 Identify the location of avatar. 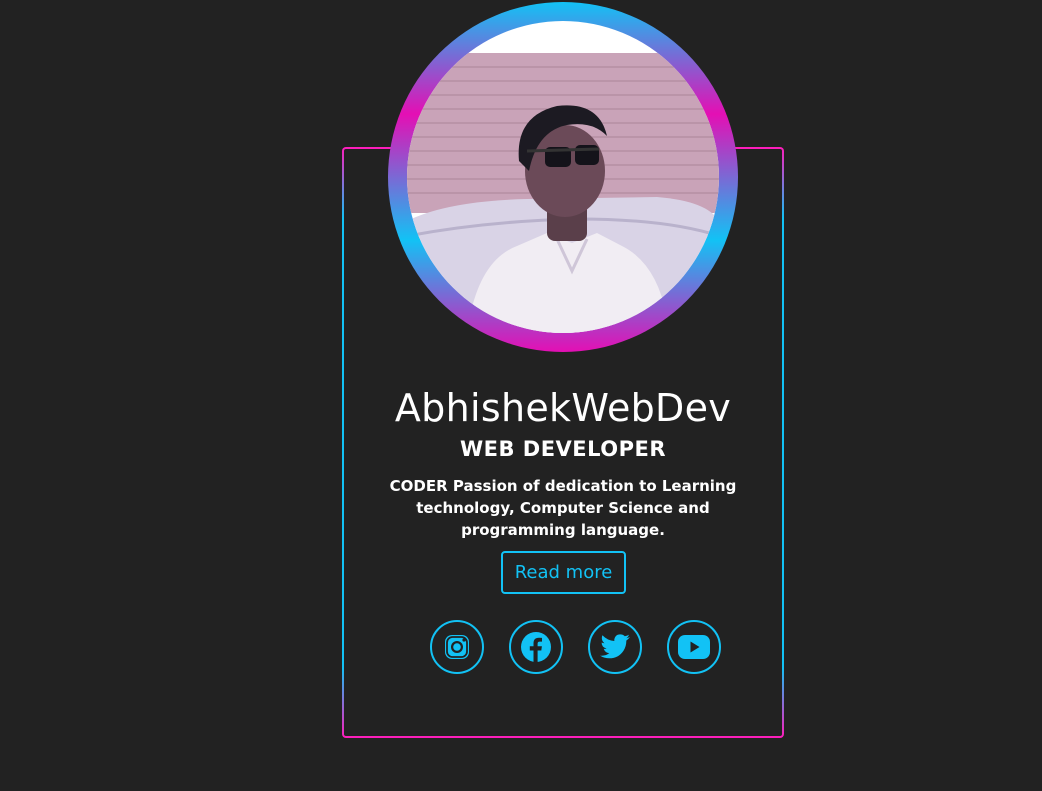
(563, 177).